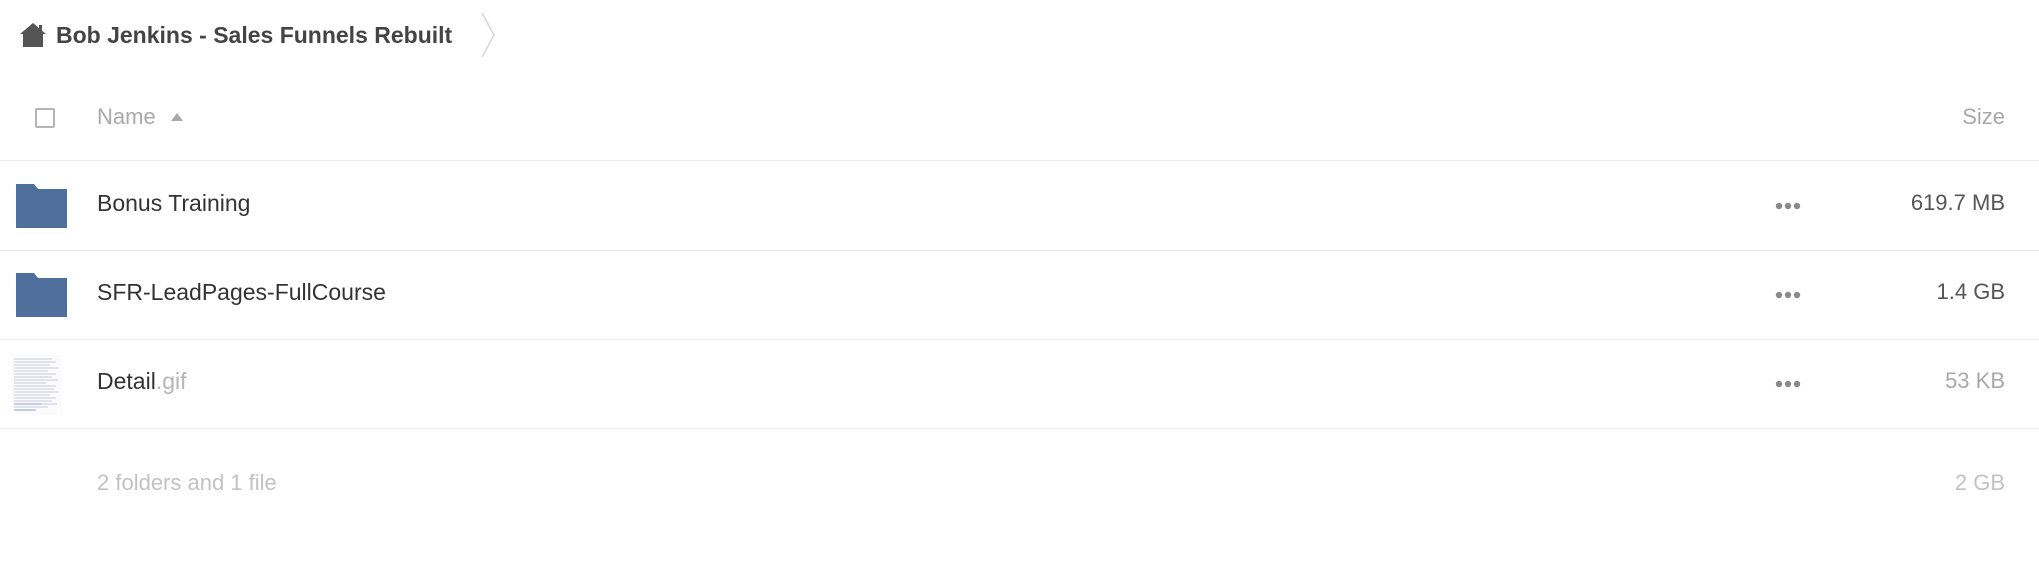 The height and width of the screenshot is (577, 2039). I want to click on name-column-label: Name, so click(126, 116).